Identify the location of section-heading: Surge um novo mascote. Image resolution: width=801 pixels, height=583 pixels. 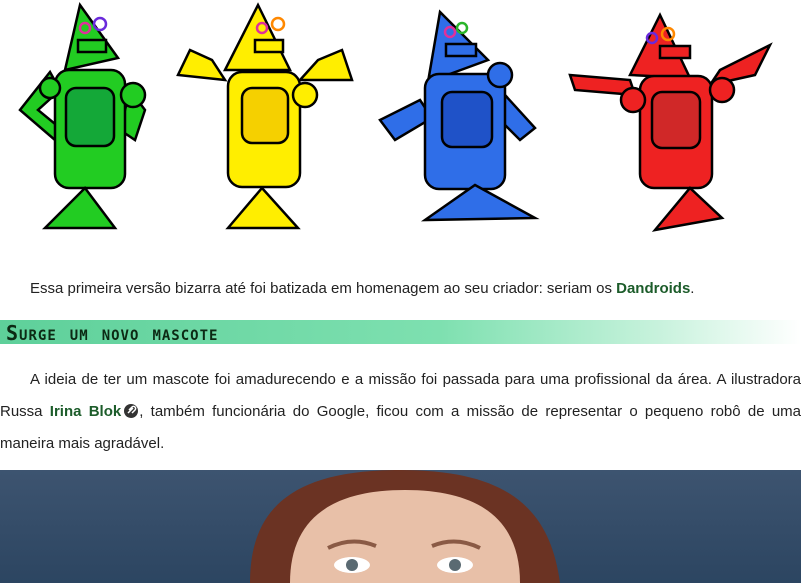
(112, 333).